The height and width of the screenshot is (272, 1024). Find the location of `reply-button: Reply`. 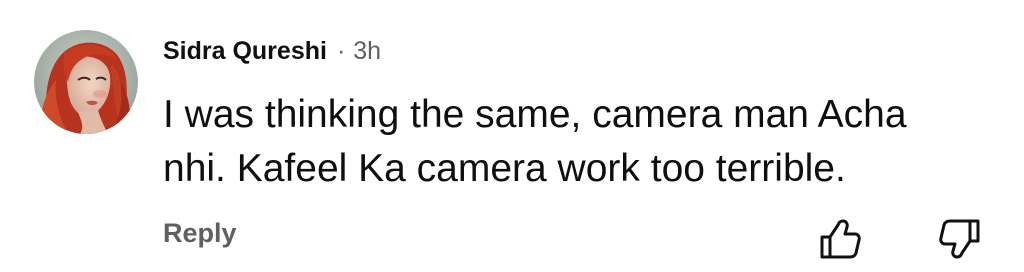

reply-button: Reply is located at coordinates (200, 233).